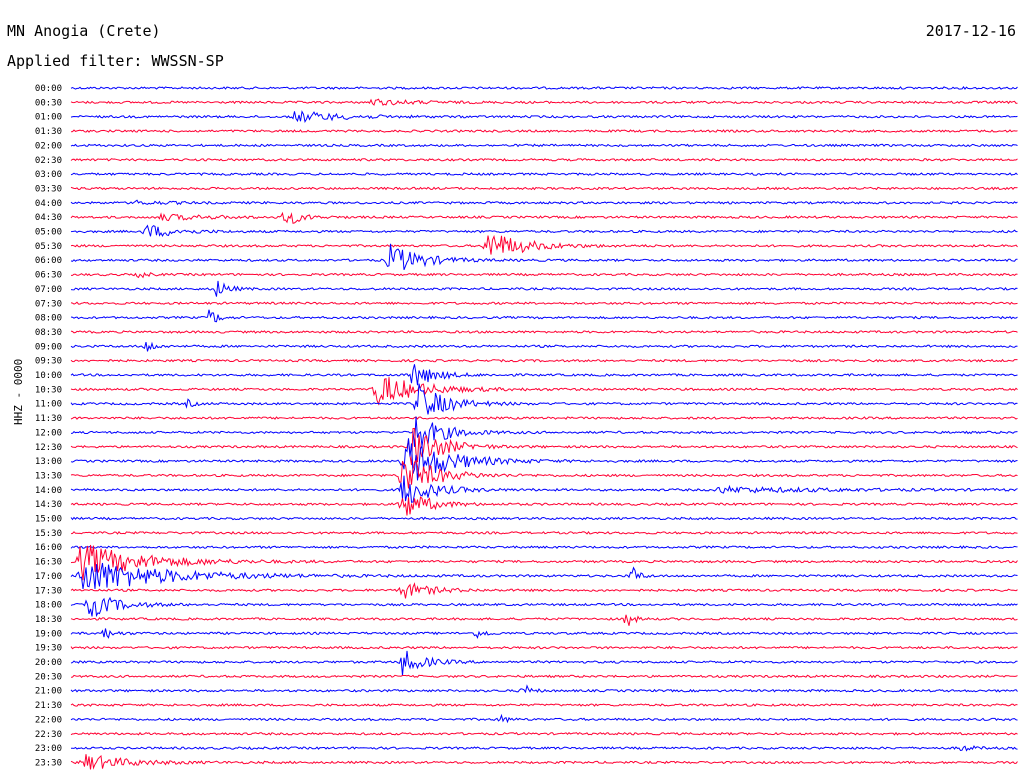 The height and width of the screenshot is (780, 1024). What do you see at coordinates (48, 175) in the screenshot?
I see `row-time-label: 03:00` at bounding box center [48, 175].